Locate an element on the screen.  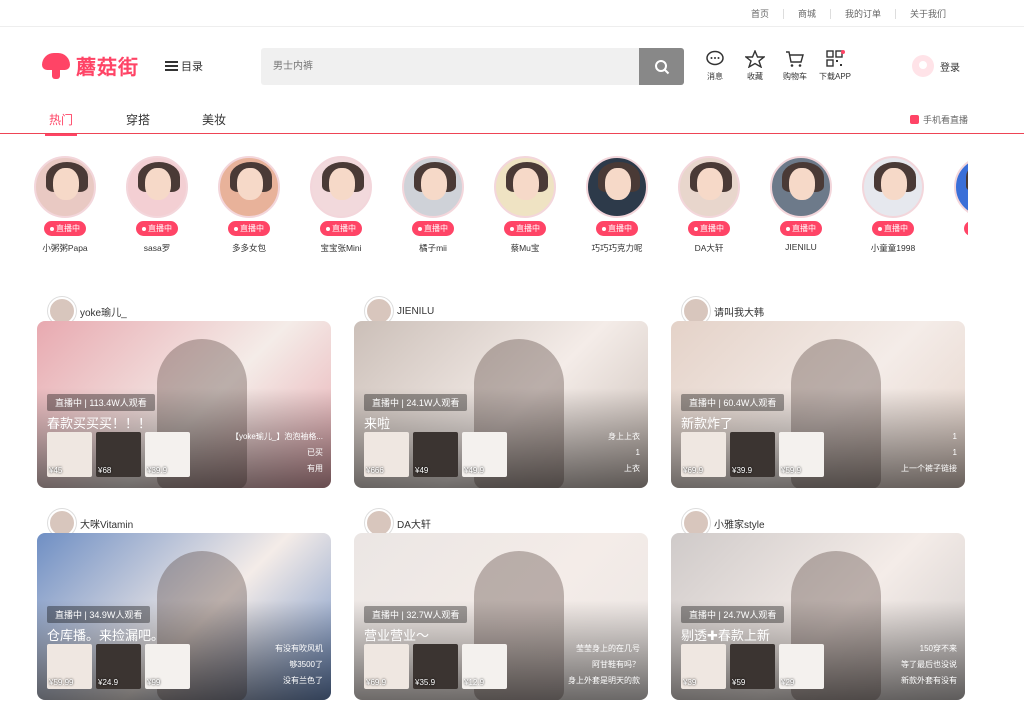
chat-comments: 身上上衣 1 上衣 is located at coordinates (624, 453).